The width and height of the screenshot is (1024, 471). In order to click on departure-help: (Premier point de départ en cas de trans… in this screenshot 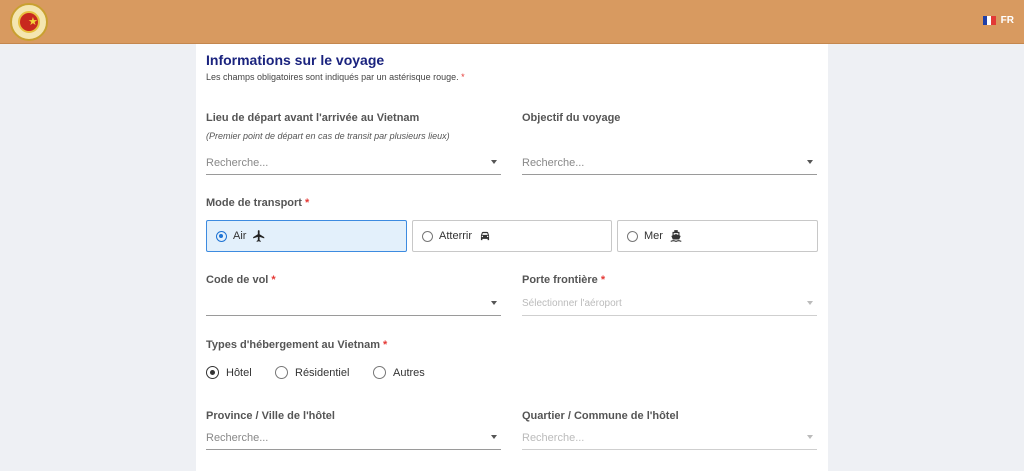, I will do `click(328, 136)`.